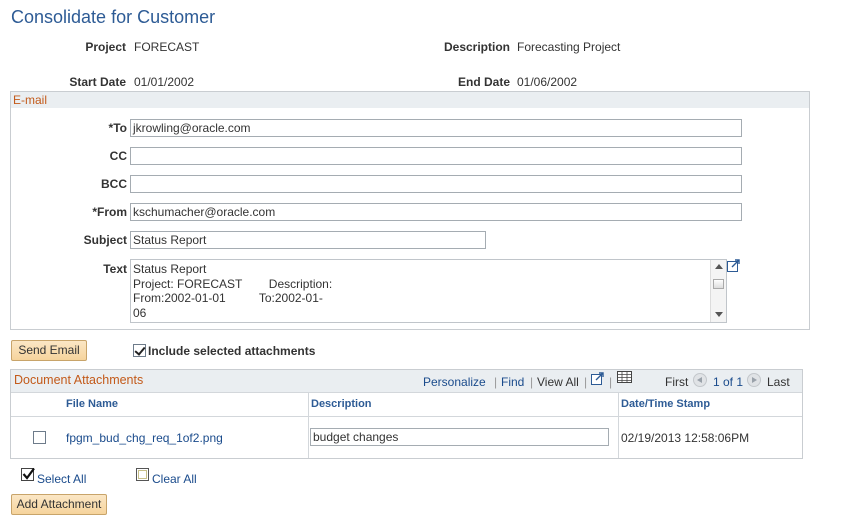 The image size is (841, 521). What do you see at coordinates (718, 284) in the screenshot?
I see `scroll-thumb` at bounding box center [718, 284].